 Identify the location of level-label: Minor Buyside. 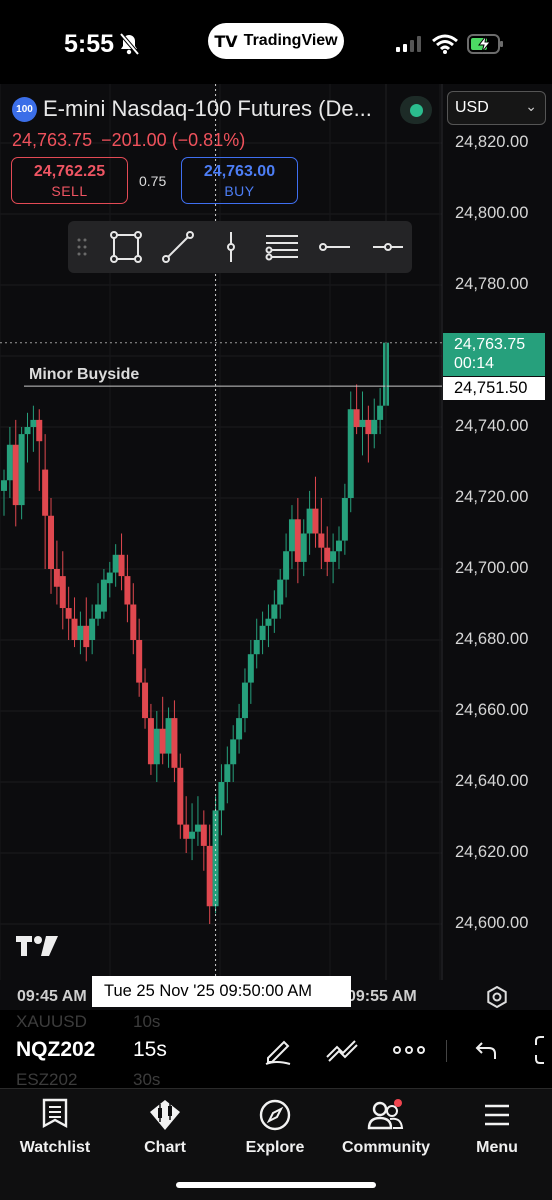
(84, 375).